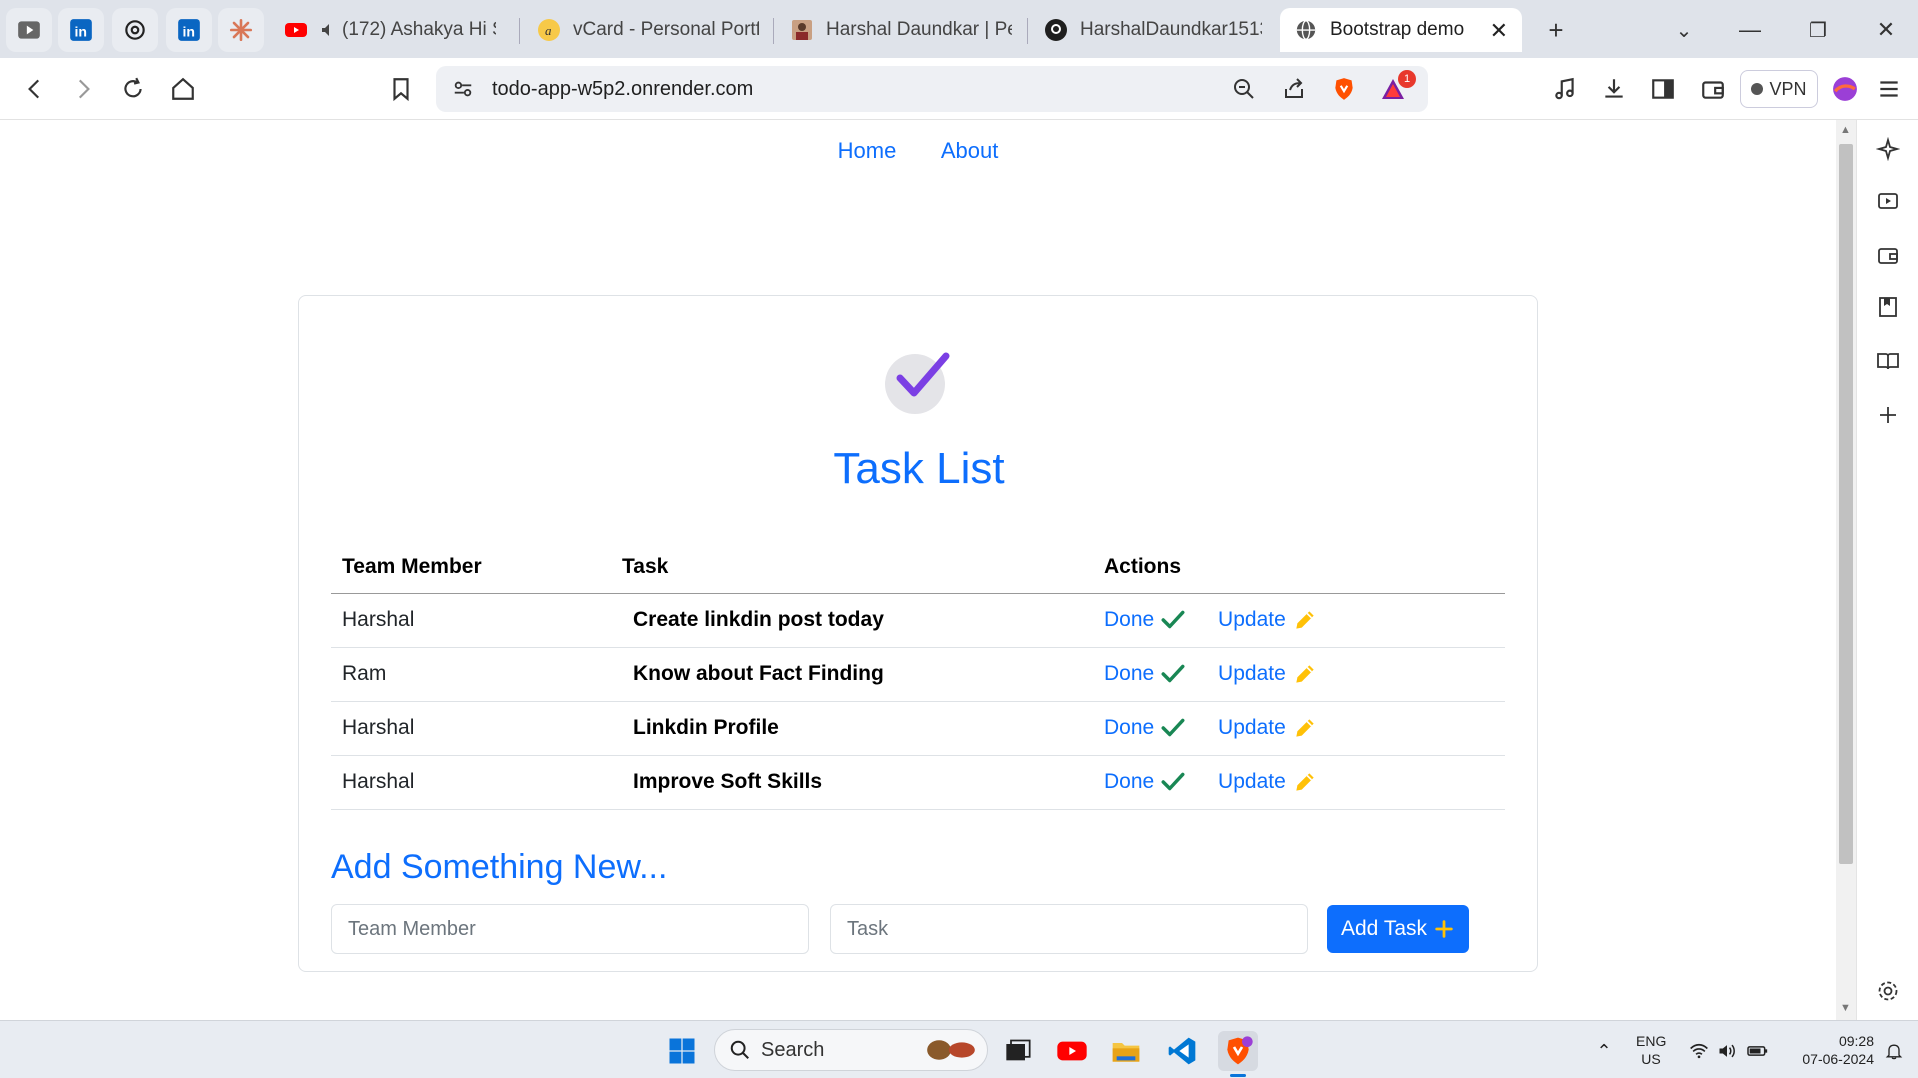 The height and width of the screenshot is (1078, 1918). Describe the element at coordinates (1713, 89) in the screenshot. I see `wallet-button` at that location.